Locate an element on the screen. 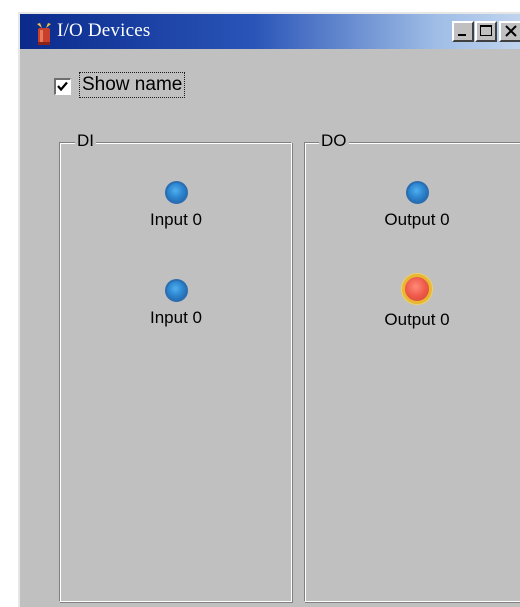 This screenshot has height=607, width=520. window-title: I/O Devices is located at coordinates (104, 30).